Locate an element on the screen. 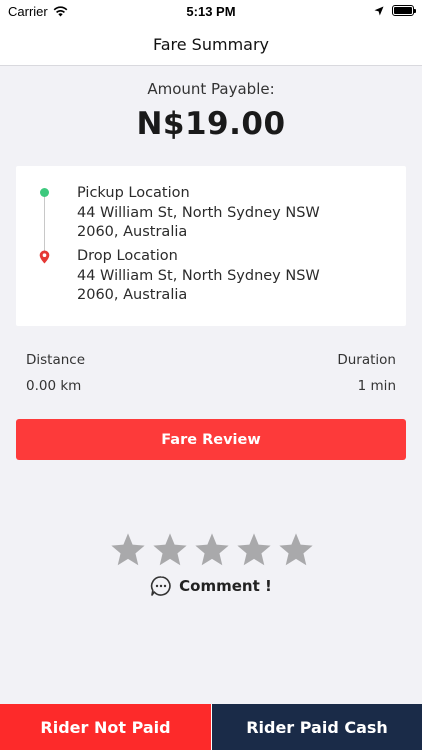 The height and width of the screenshot is (750, 422). status-right is located at coordinates (395, 10).